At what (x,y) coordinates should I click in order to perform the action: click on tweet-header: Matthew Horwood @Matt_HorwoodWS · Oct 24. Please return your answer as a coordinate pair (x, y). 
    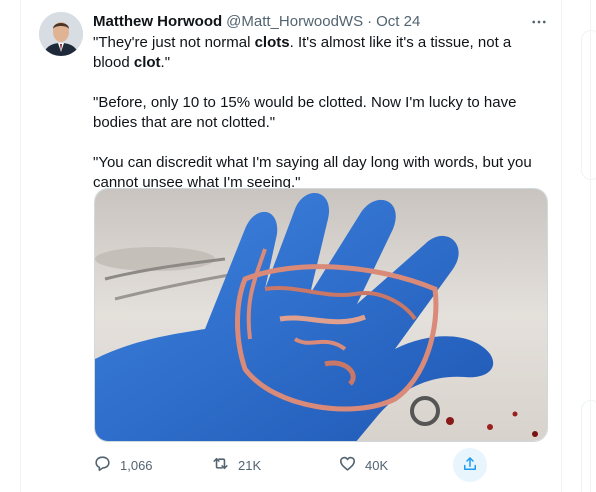
    Looking at the image, I should click on (256, 21).